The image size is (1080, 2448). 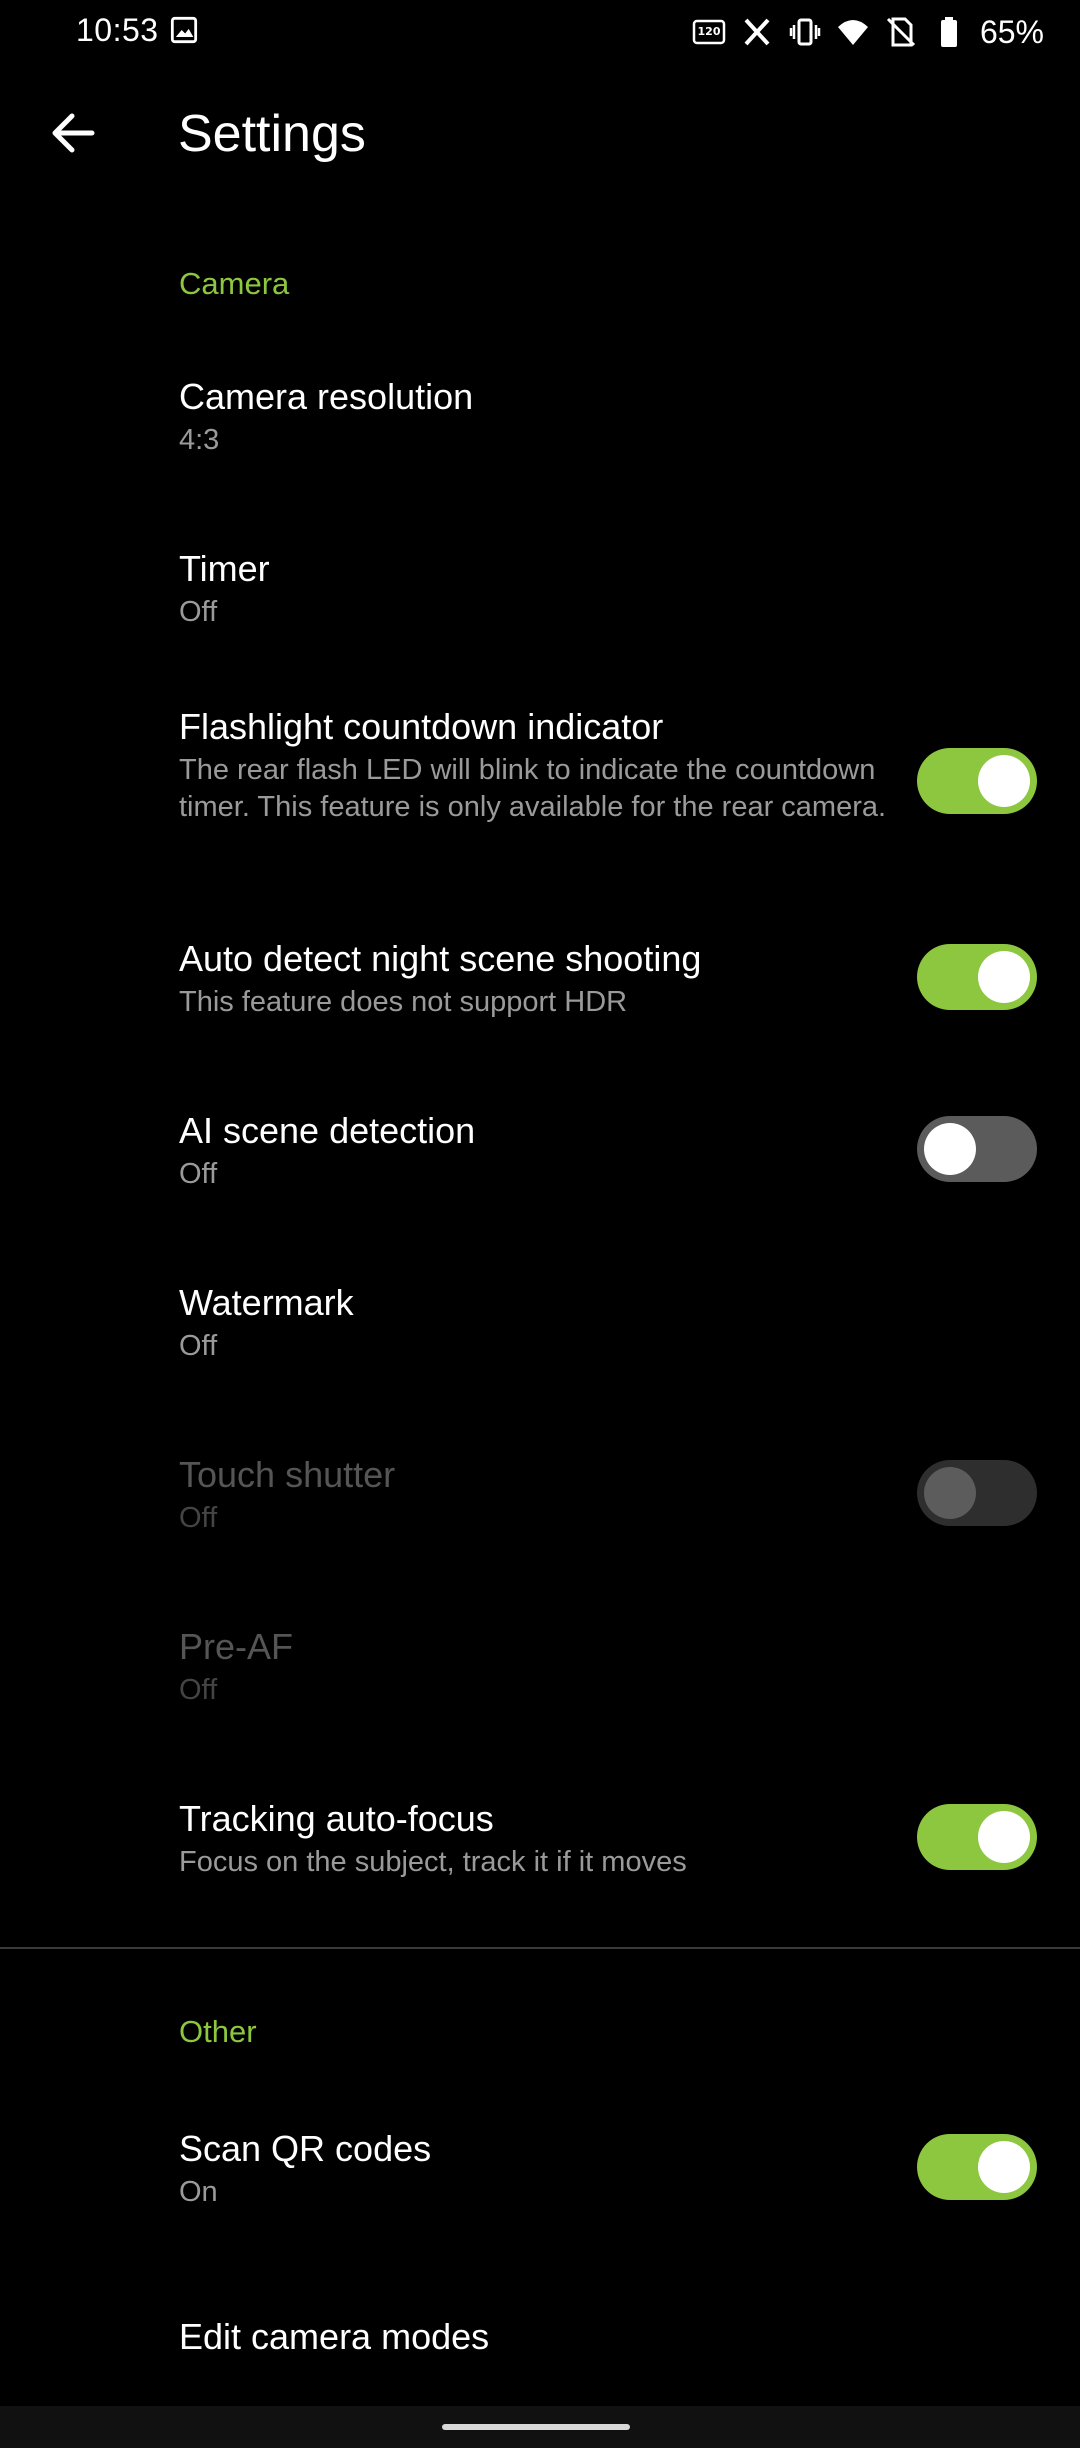 What do you see at coordinates (440, 958) in the screenshot?
I see `setting-title: Auto detect night scene shooting` at bounding box center [440, 958].